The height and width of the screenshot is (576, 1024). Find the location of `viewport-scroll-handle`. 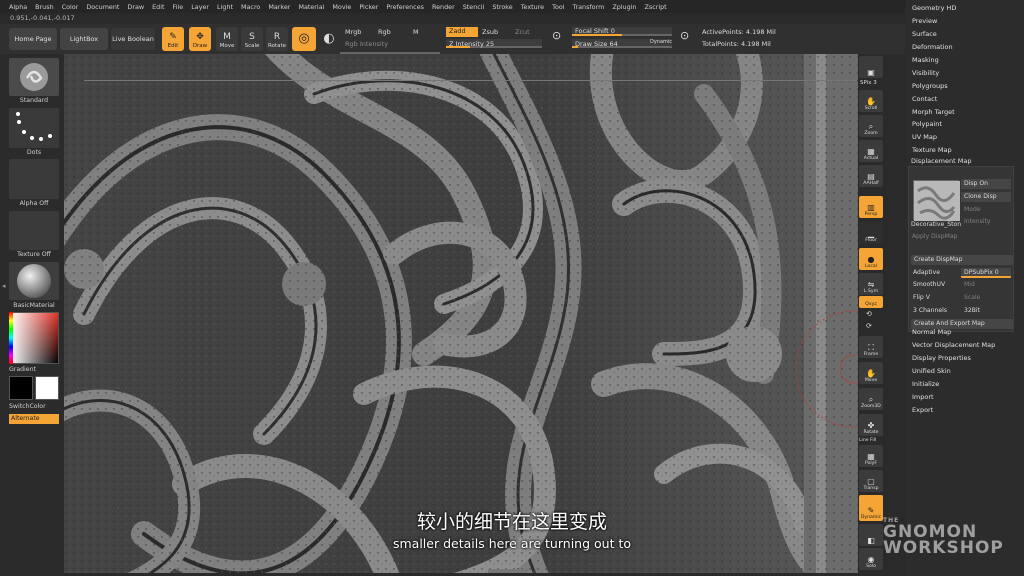

viewport-scroll-handle is located at coordinates (508, 571).